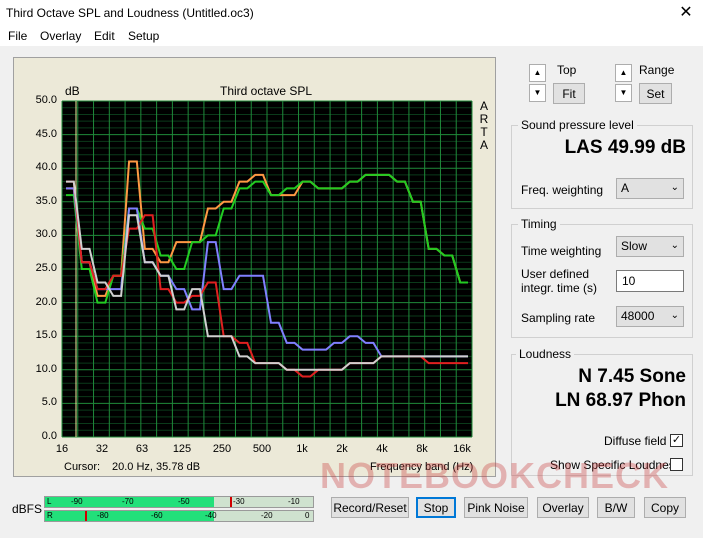  What do you see at coordinates (46, 100) in the screenshot?
I see `y-tick-label: 50.0` at bounding box center [46, 100].